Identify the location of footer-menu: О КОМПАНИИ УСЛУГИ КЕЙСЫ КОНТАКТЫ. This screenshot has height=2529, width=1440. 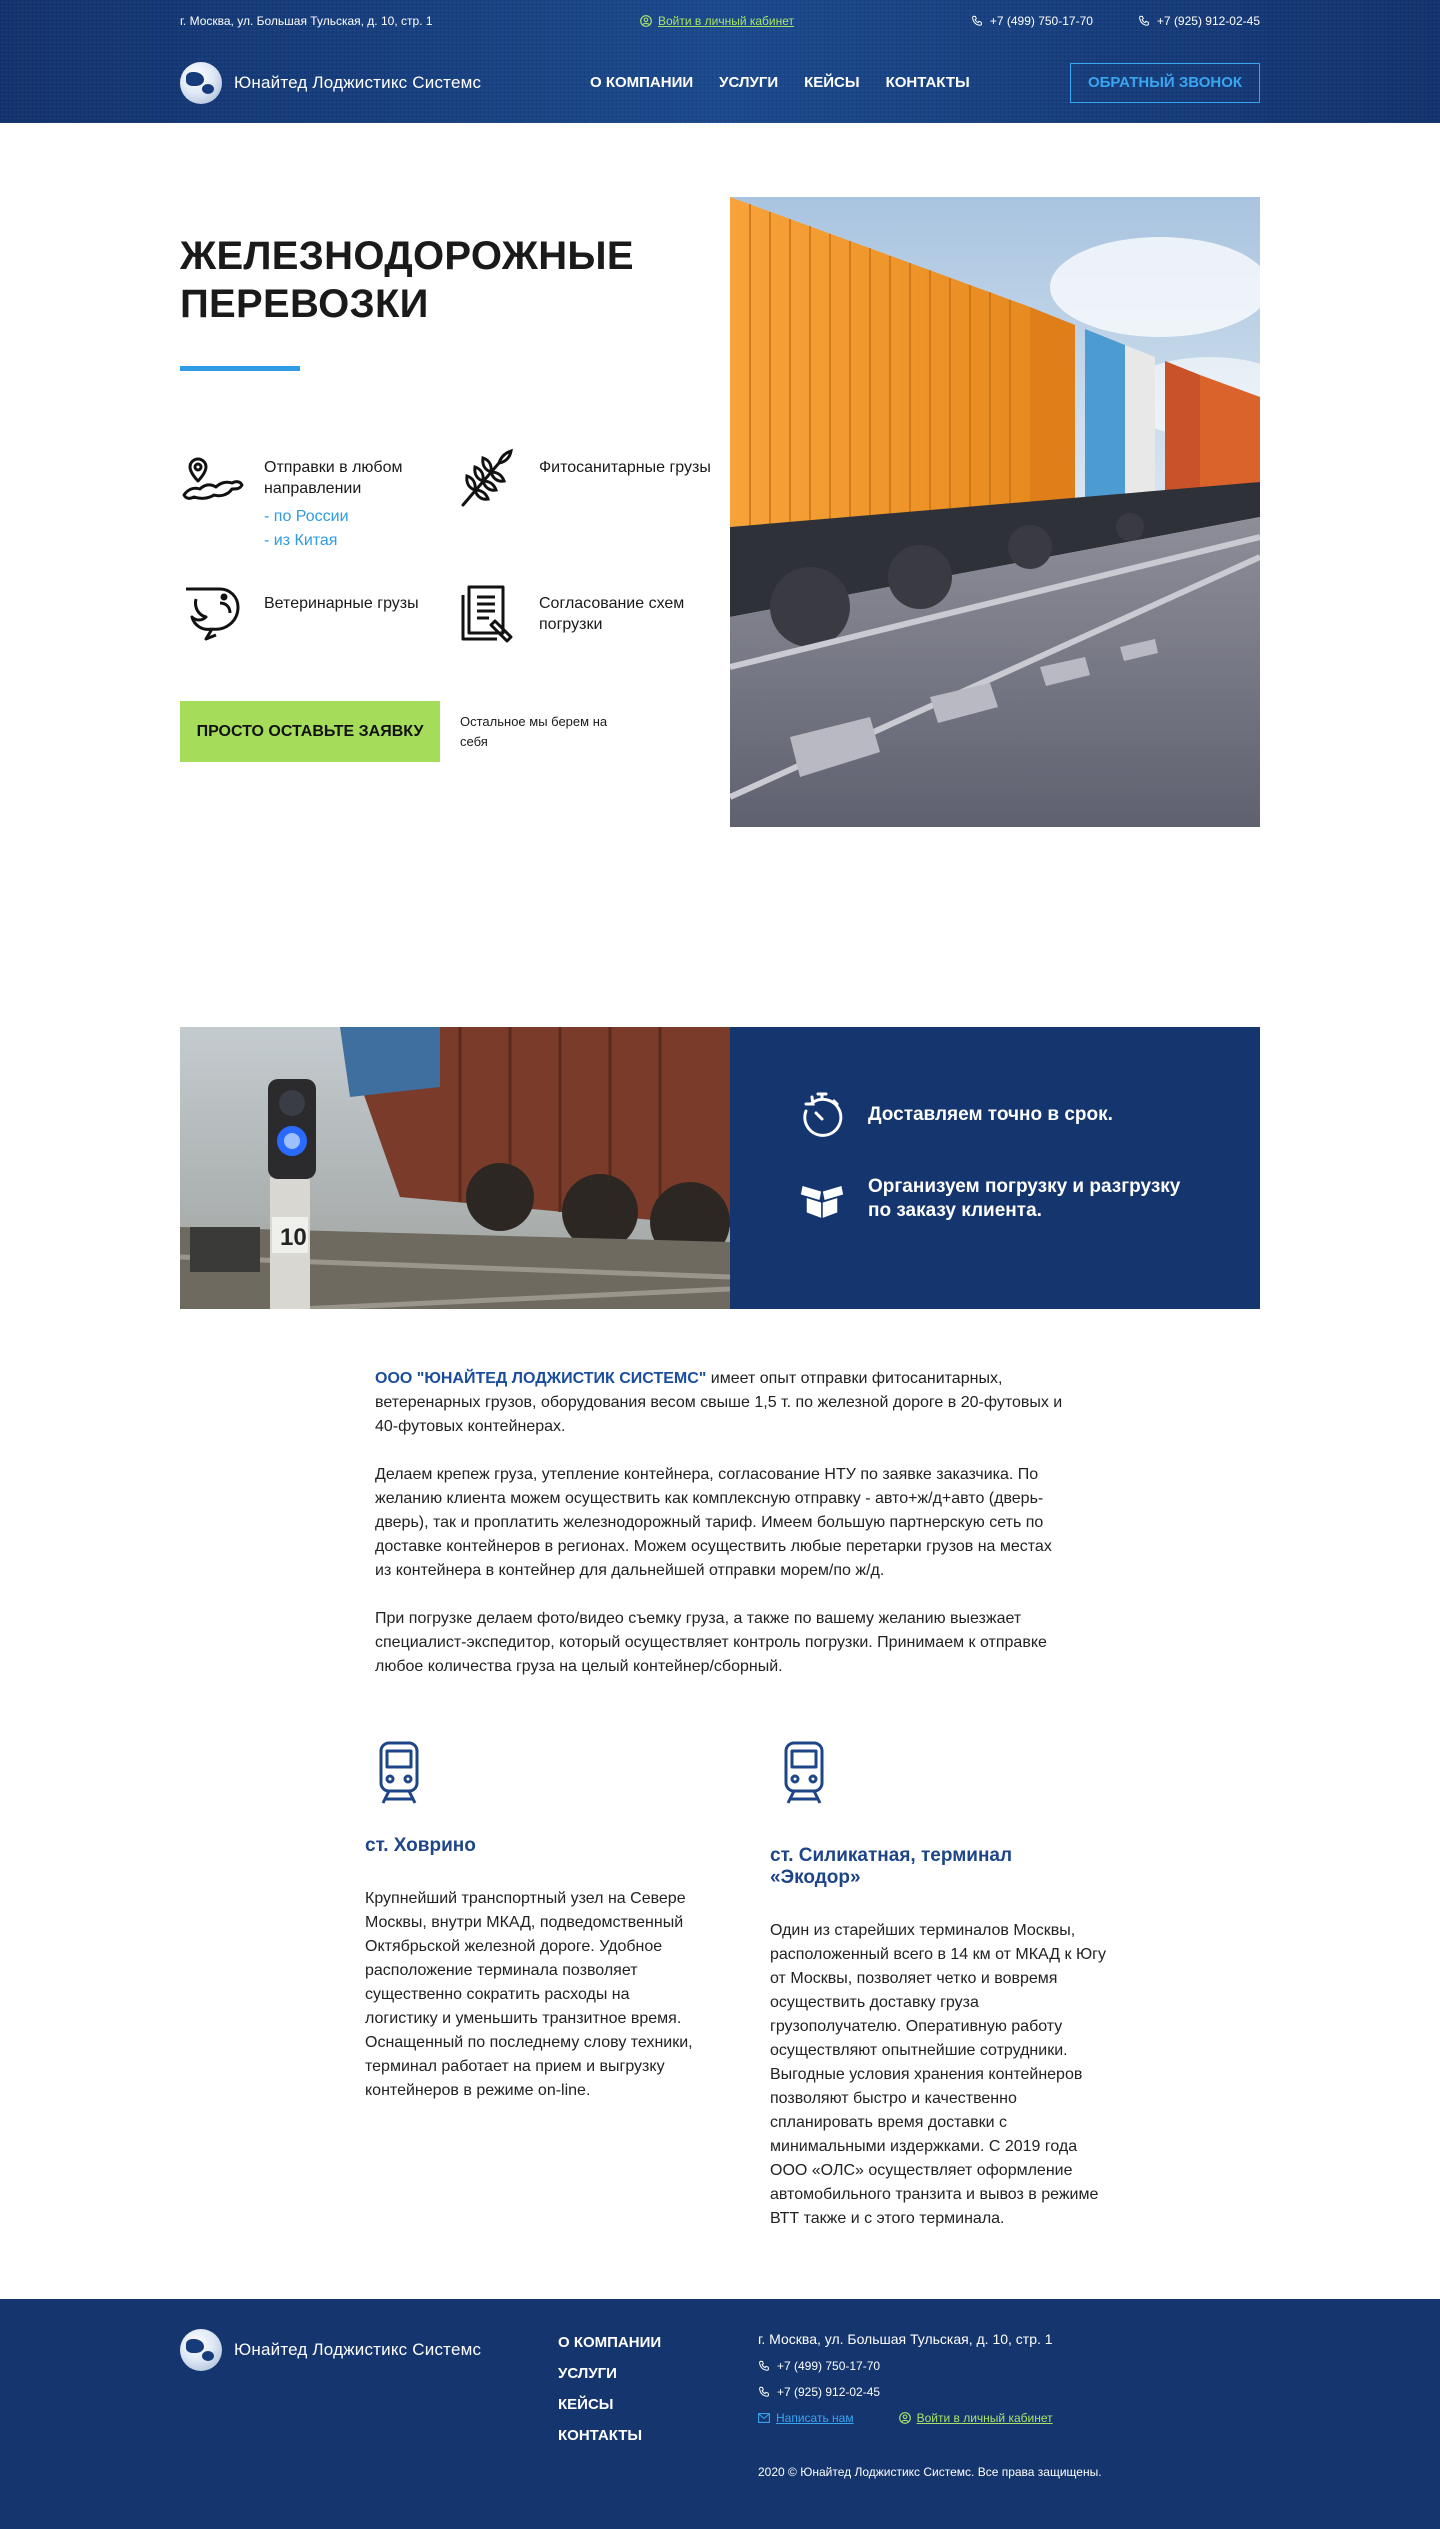
(658, 2404).